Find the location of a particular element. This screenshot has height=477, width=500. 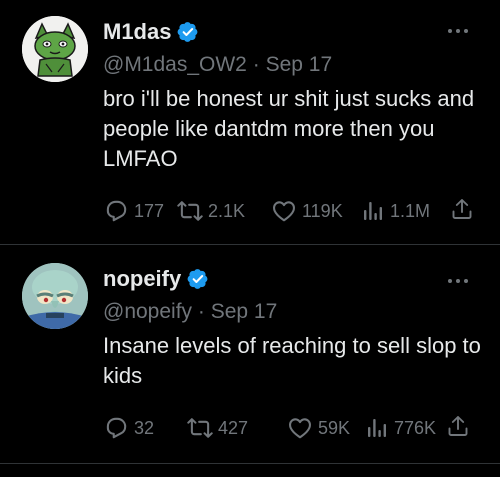

views-button: 1.1M is located at coordinates (395, 211).